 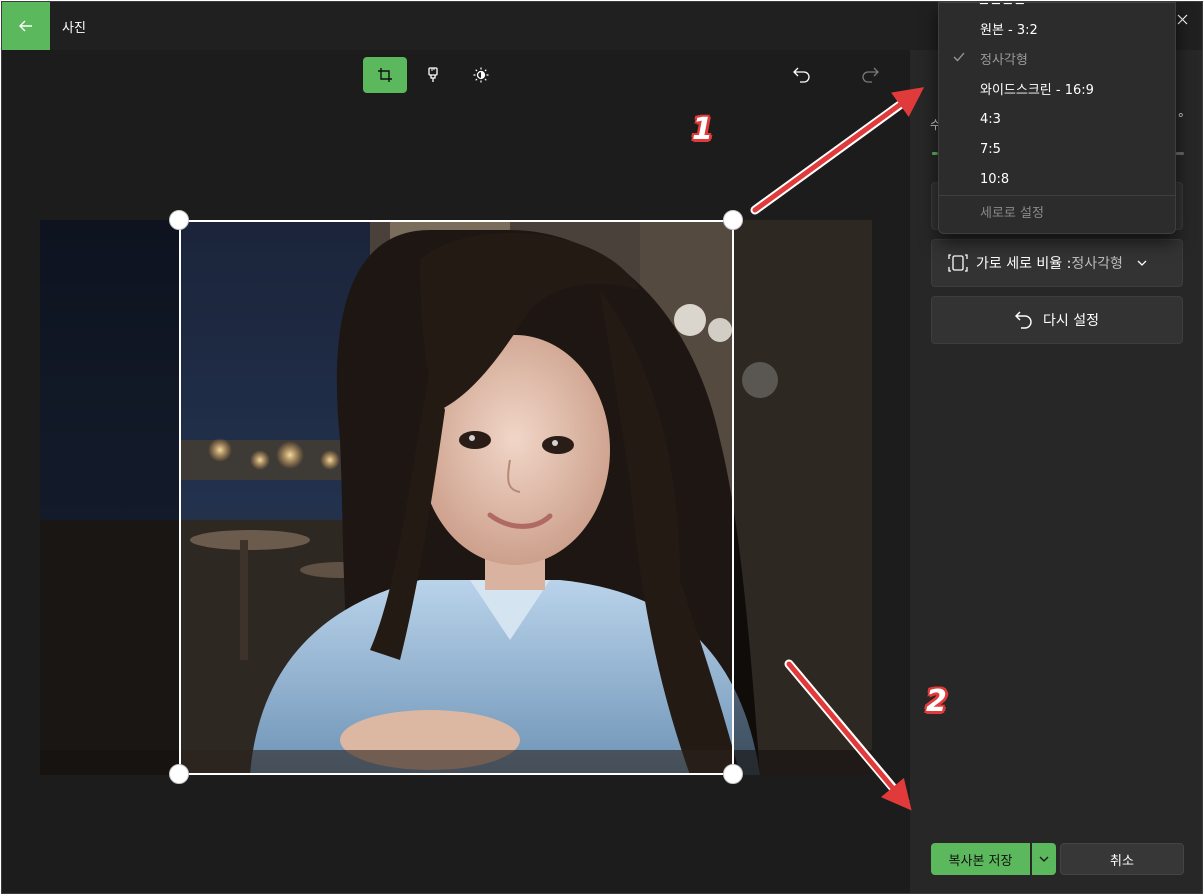 What do you see at coordinates (837, 449) in the screenshot?
I see `annotation-arrows` at bounding box center [837, 449].